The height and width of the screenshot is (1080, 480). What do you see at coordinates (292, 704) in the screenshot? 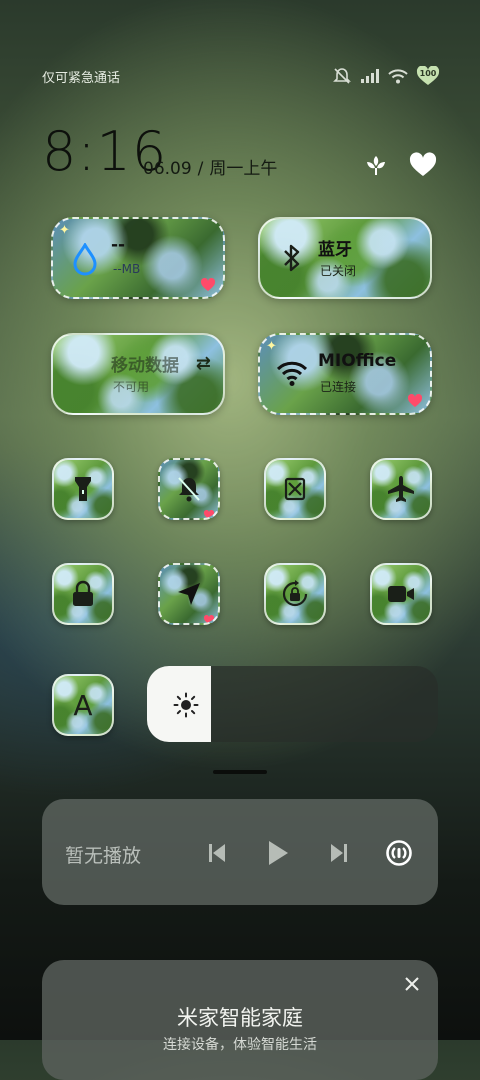
I see `brightness-slider` at bounding box center [292, 704].